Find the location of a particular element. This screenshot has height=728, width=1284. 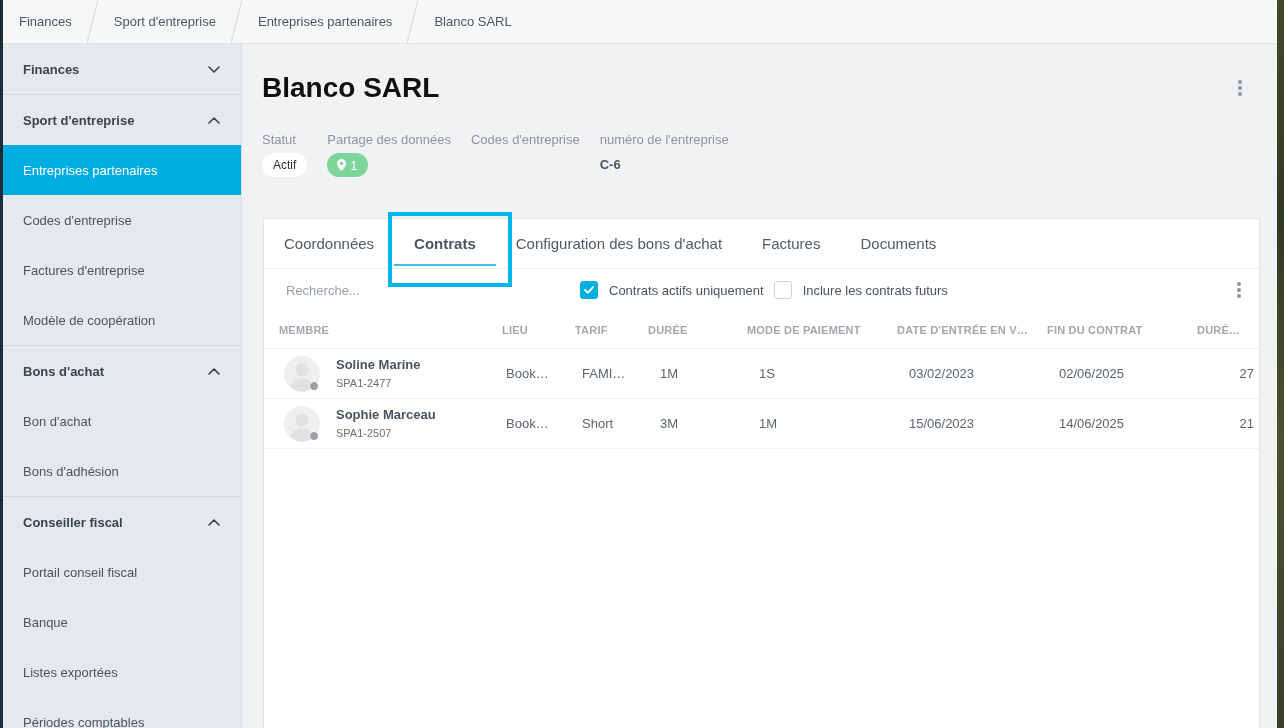

column-header: TARIF is located at coordinates (591, 329).